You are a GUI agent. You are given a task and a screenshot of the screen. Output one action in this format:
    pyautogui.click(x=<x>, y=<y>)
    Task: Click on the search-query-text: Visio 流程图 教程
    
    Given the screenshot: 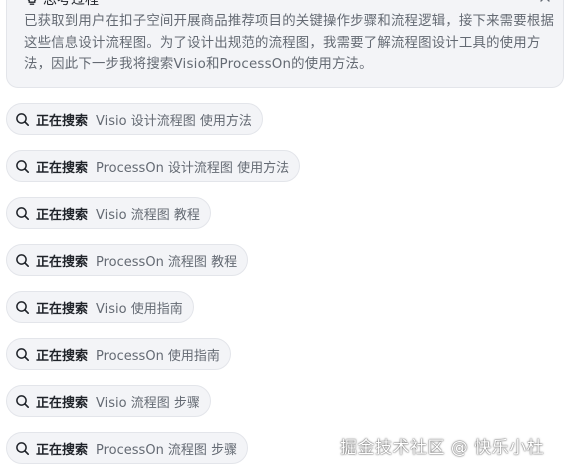 What is the action you would take?
    pyautogui.click(x=148, y=215)
    